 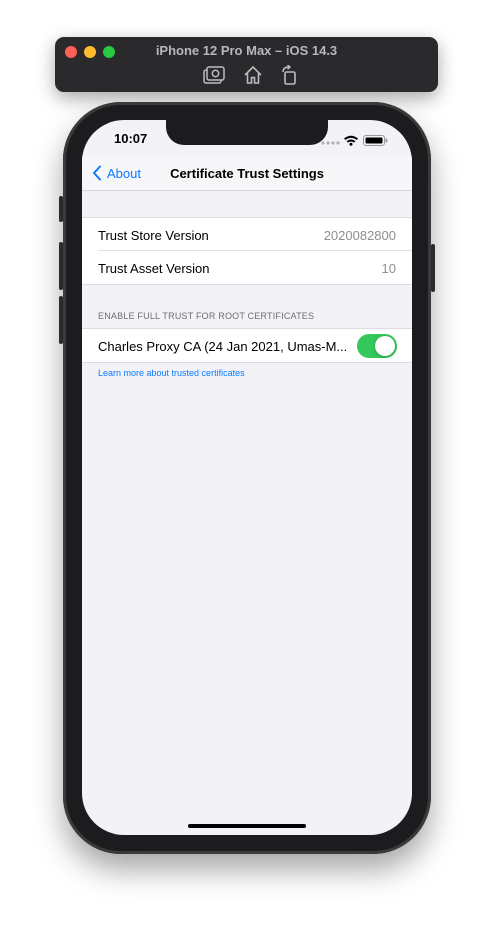 What do you see at coordinates (61, 266) in the screenshot?
I see `volume-up-button` at bounding box center [61, 266].